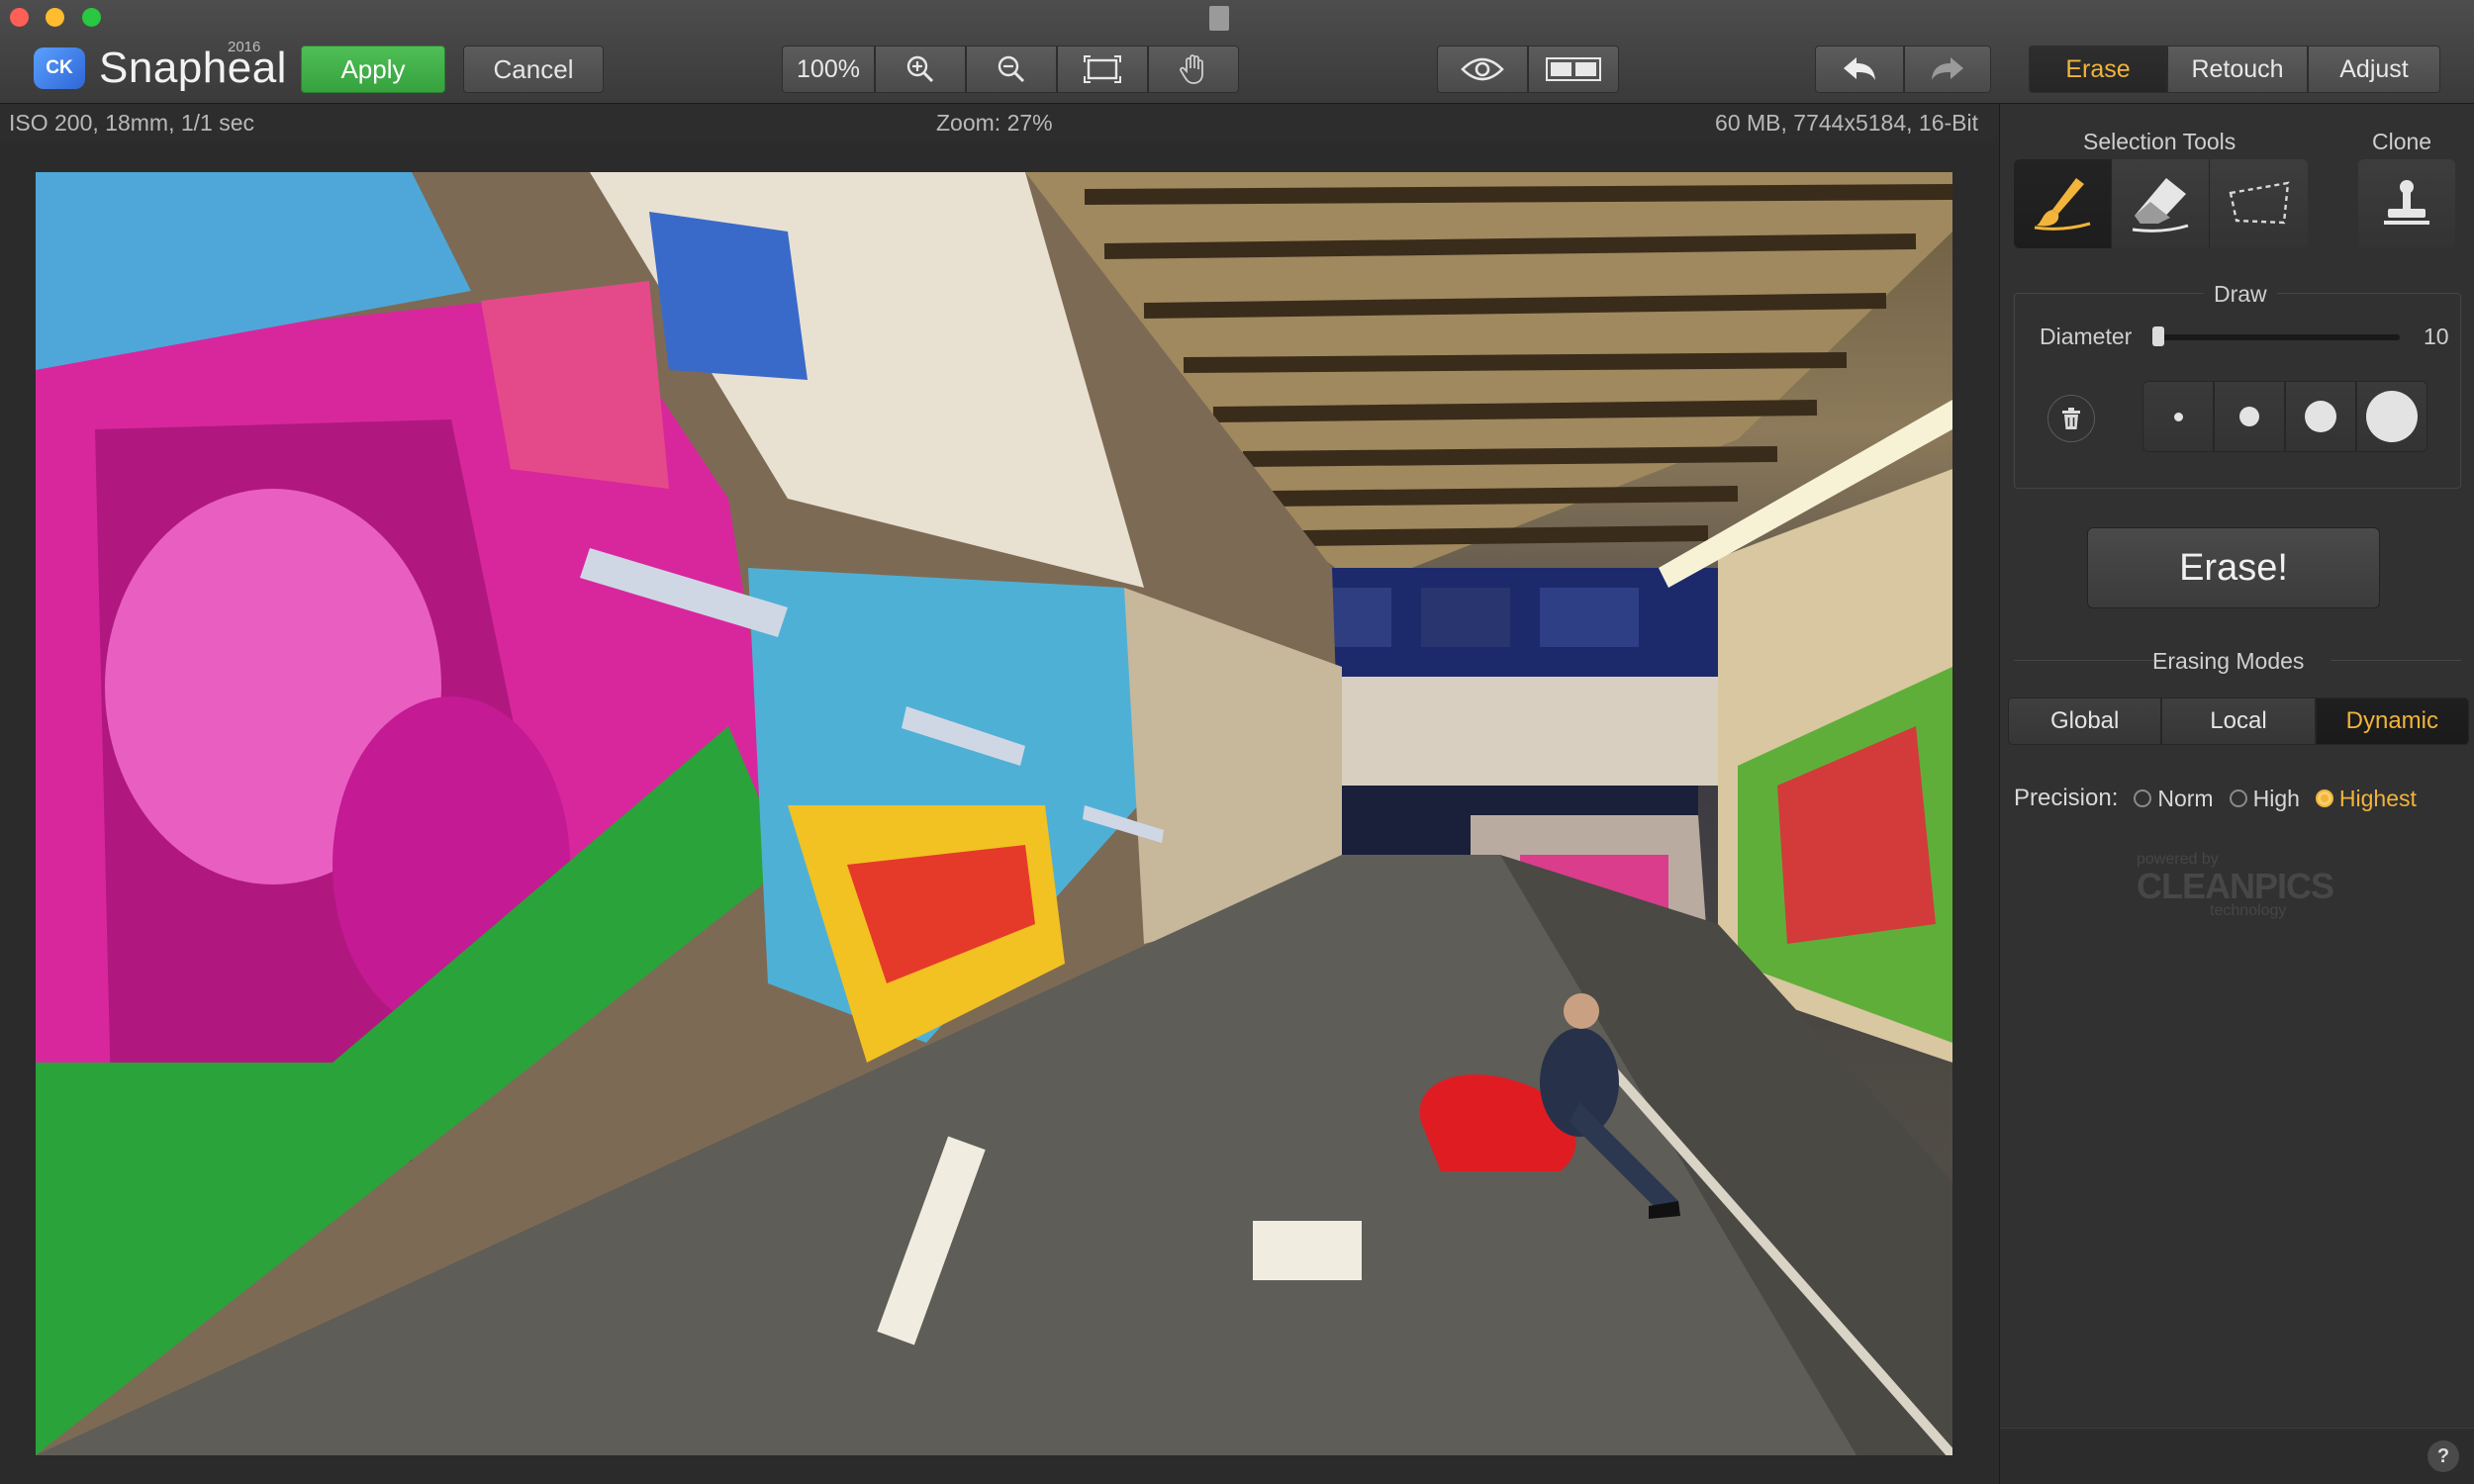 This screenshot has height=1484, width=2474. I want to click on preview-button, so click(1483, 69).